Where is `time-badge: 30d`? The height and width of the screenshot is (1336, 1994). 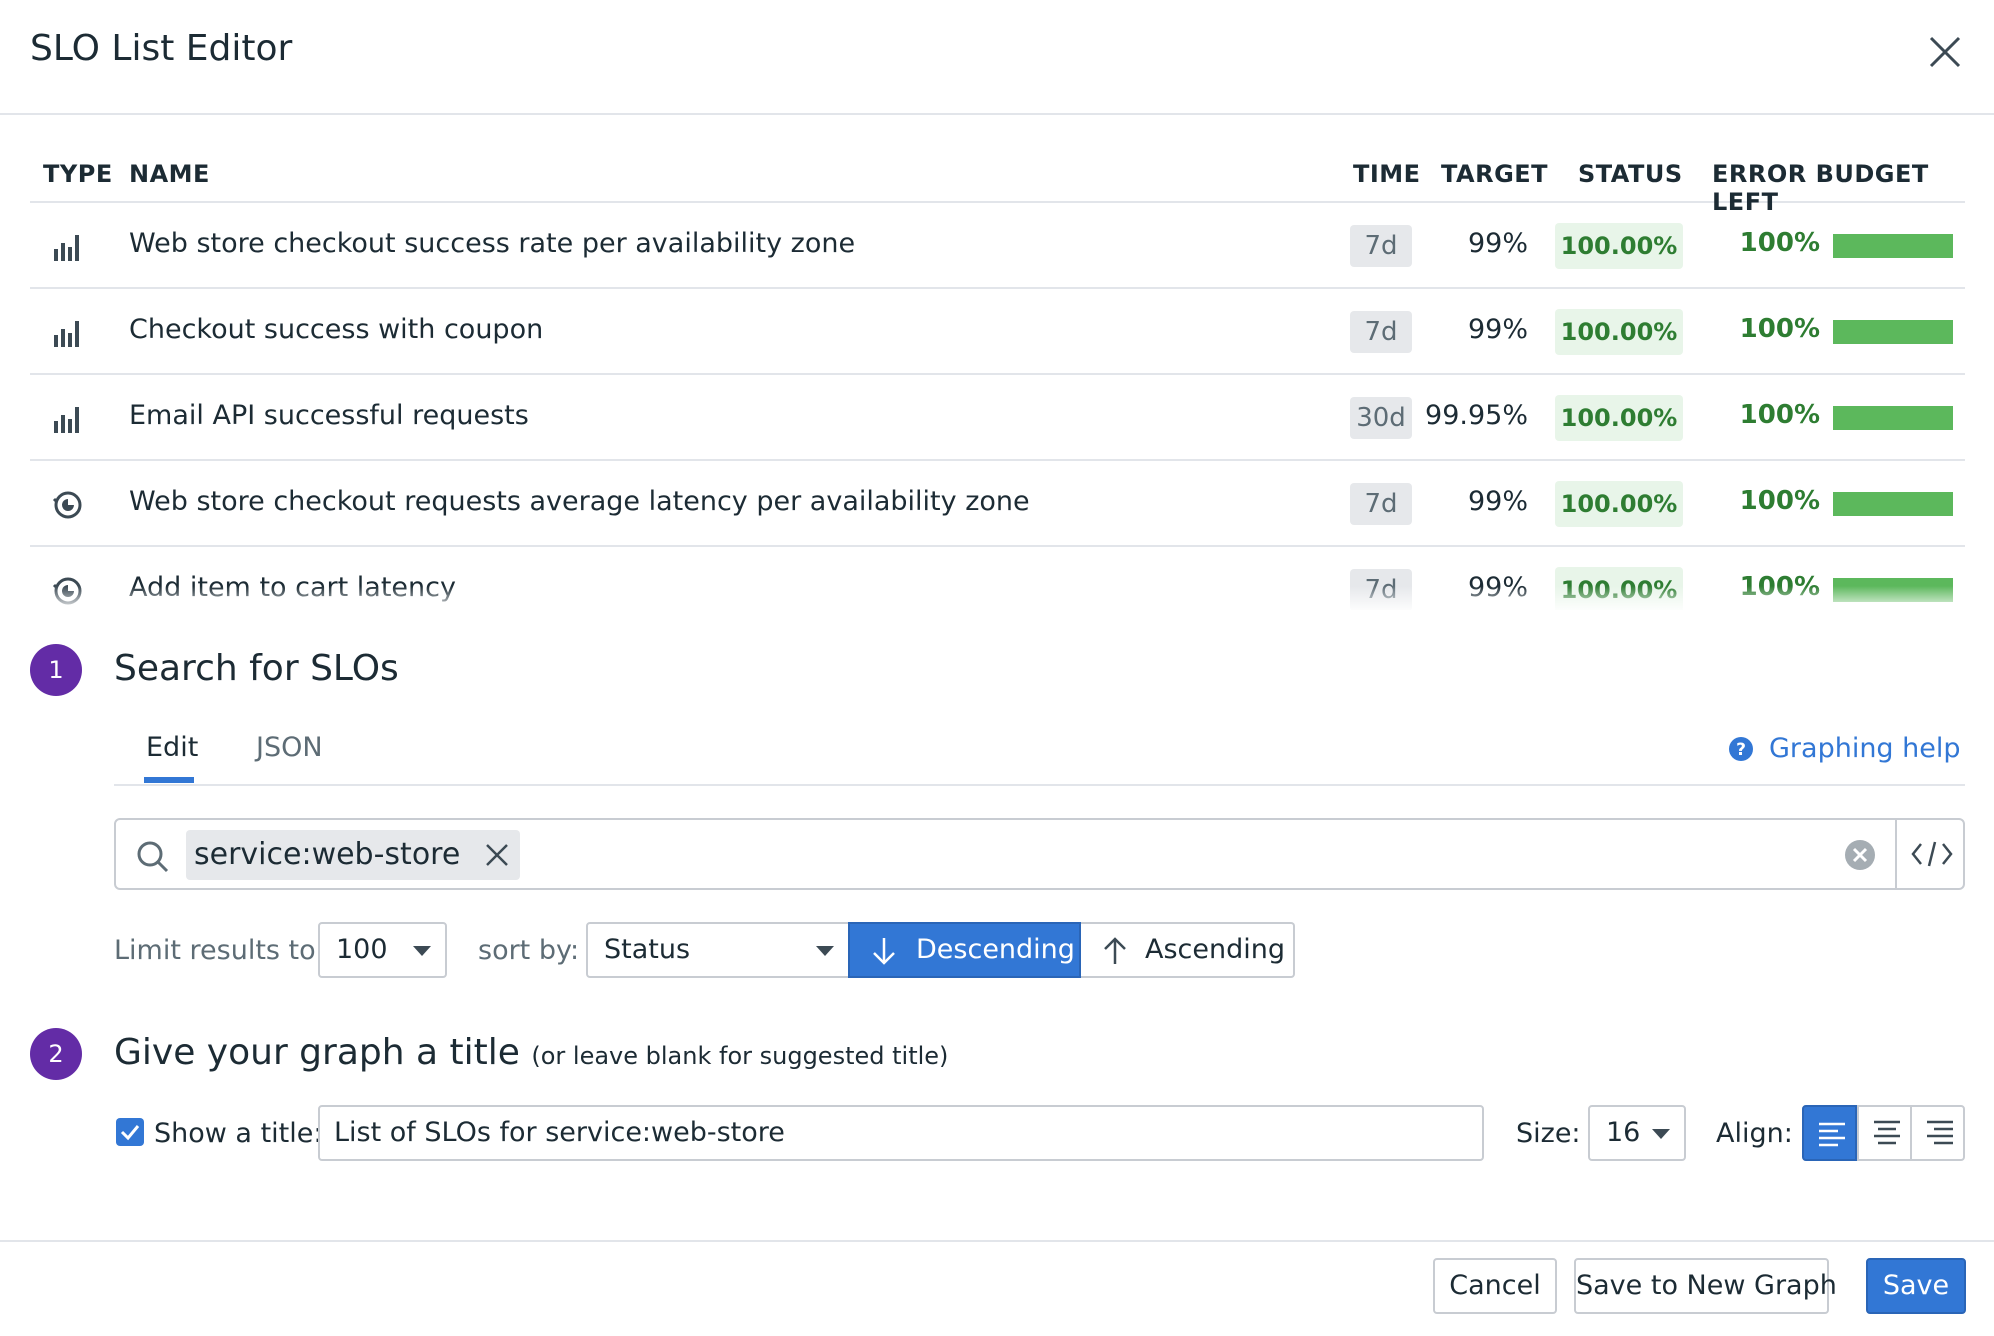 time-badge: 30d is located at coordinates (1381, 418).